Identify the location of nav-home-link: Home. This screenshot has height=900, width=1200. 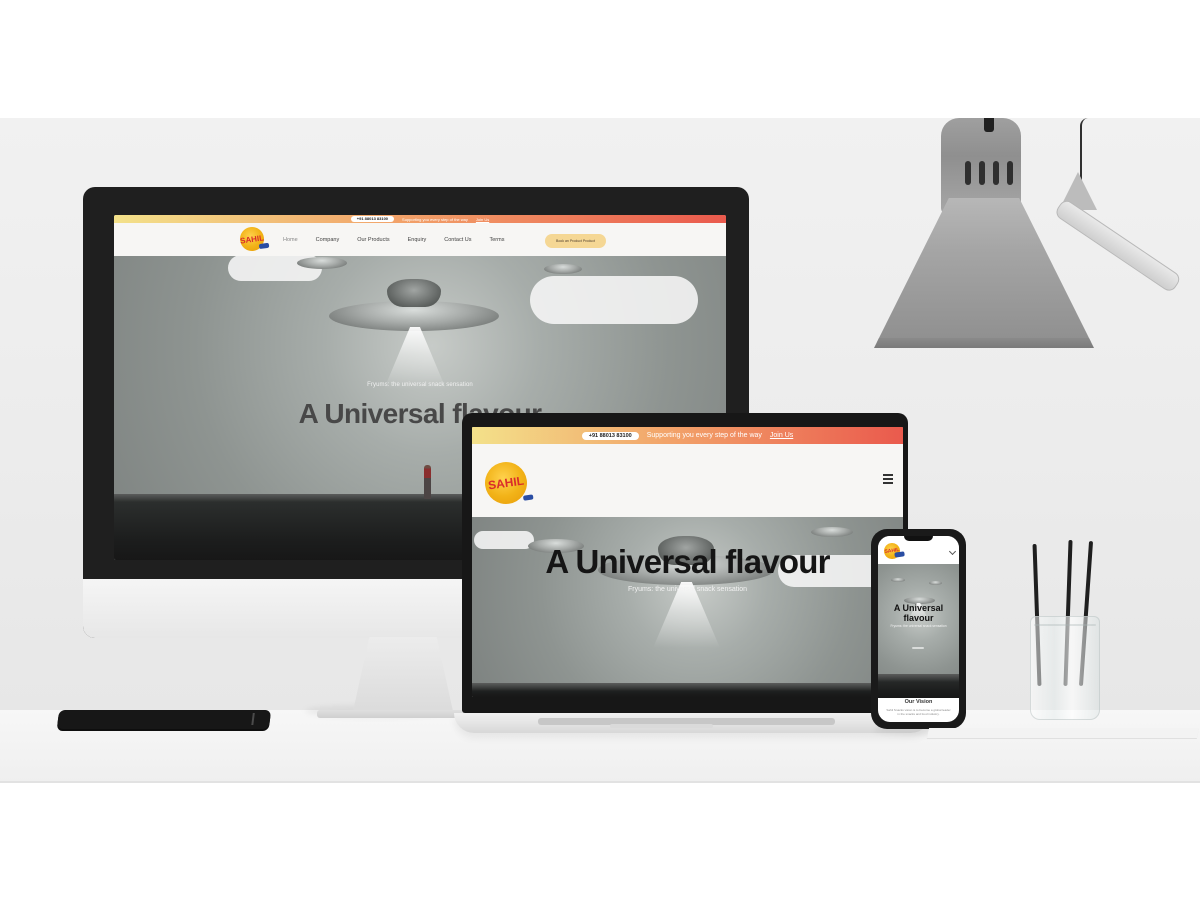
(290, 240).